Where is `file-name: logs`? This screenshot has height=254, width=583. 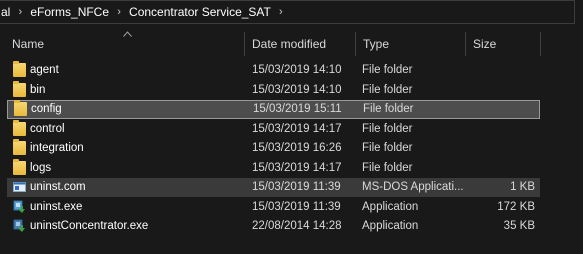 file-name: logs is located at coordinates (41, 167).